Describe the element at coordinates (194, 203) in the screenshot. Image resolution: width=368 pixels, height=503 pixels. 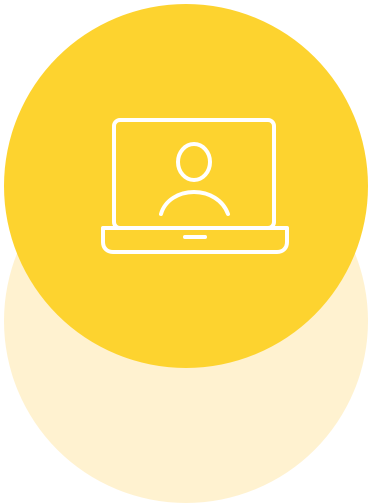
I see `user-shoulders` at that location.